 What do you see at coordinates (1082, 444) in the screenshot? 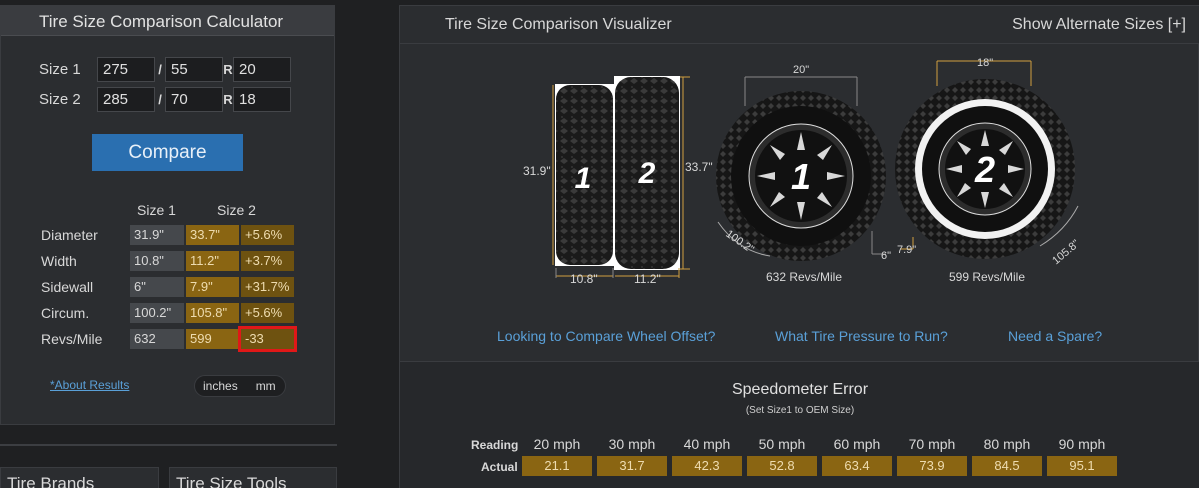
I see `reading-value: 90 mph` at bounding box center [1082, 444].